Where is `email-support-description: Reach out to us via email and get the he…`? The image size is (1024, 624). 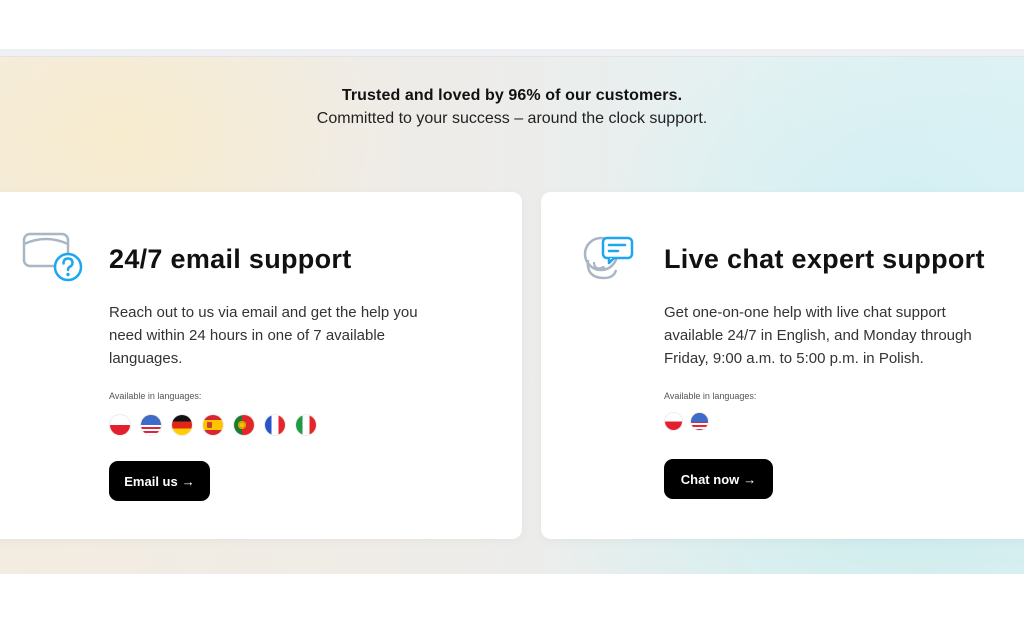 email-support-description: Reach out to us via email and get the he… is located at coordinates (263, 335).